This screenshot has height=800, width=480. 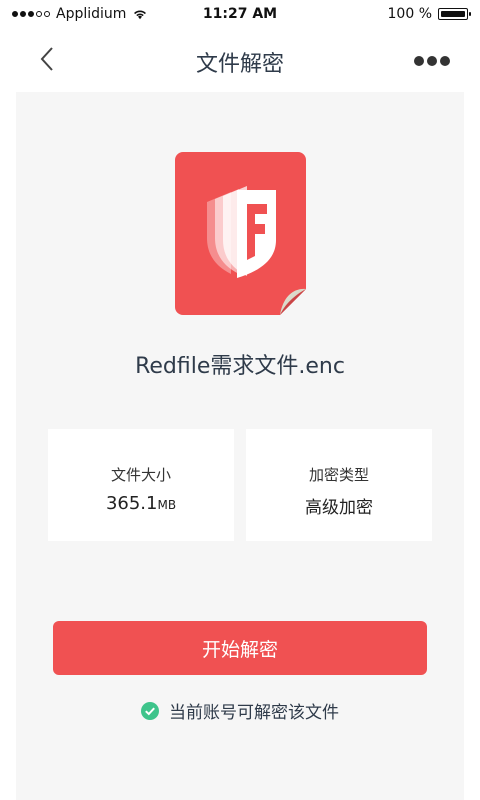 I want to click on redfile-document-icon, so click(x=240, y=233).